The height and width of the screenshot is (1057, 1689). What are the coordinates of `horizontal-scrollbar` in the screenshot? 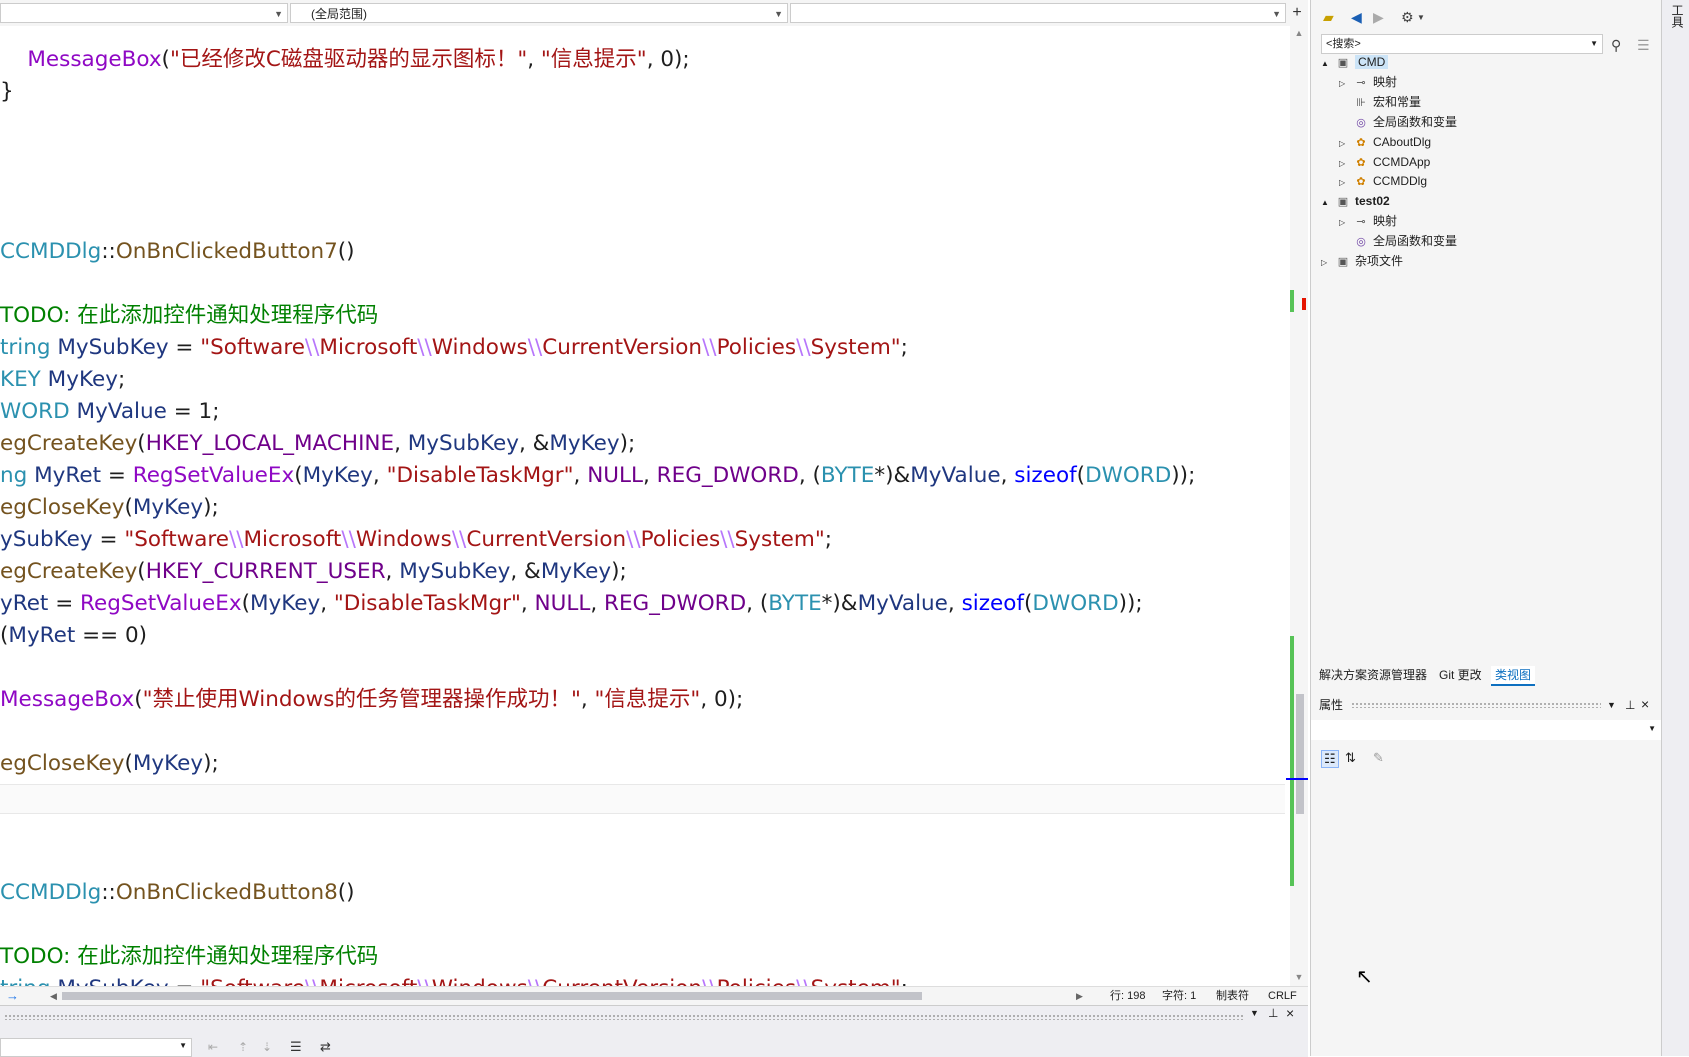 It's located at (572, 996).